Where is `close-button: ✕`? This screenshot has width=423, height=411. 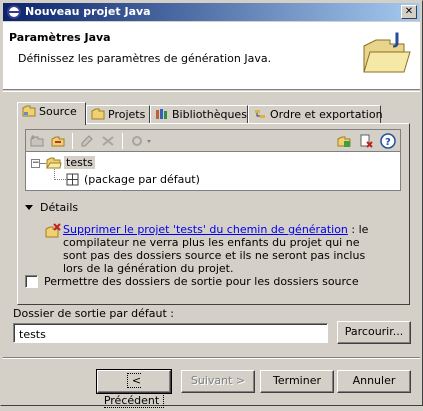 close-button: ✕ is located at coordinates (409, 12).